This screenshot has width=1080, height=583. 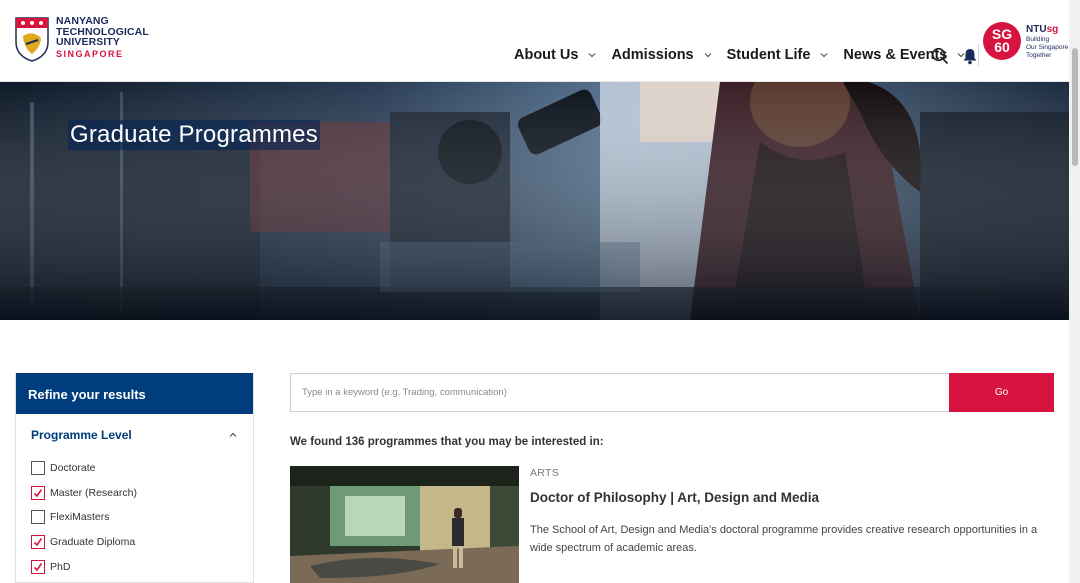 I want to click on filter-option-label: Doctorate, so click(x=73, y=468).